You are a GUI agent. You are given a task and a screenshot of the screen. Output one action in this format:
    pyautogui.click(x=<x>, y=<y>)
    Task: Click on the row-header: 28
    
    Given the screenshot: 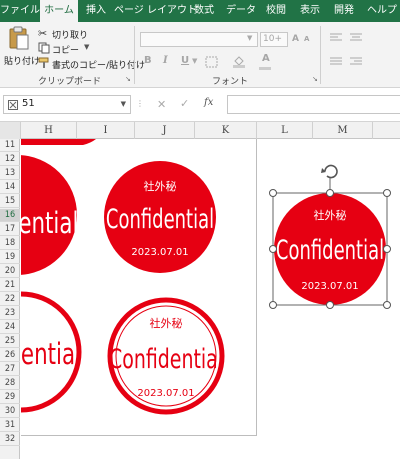 What is the action you would take?
    pyautogui.click(x=10, y=383)
    